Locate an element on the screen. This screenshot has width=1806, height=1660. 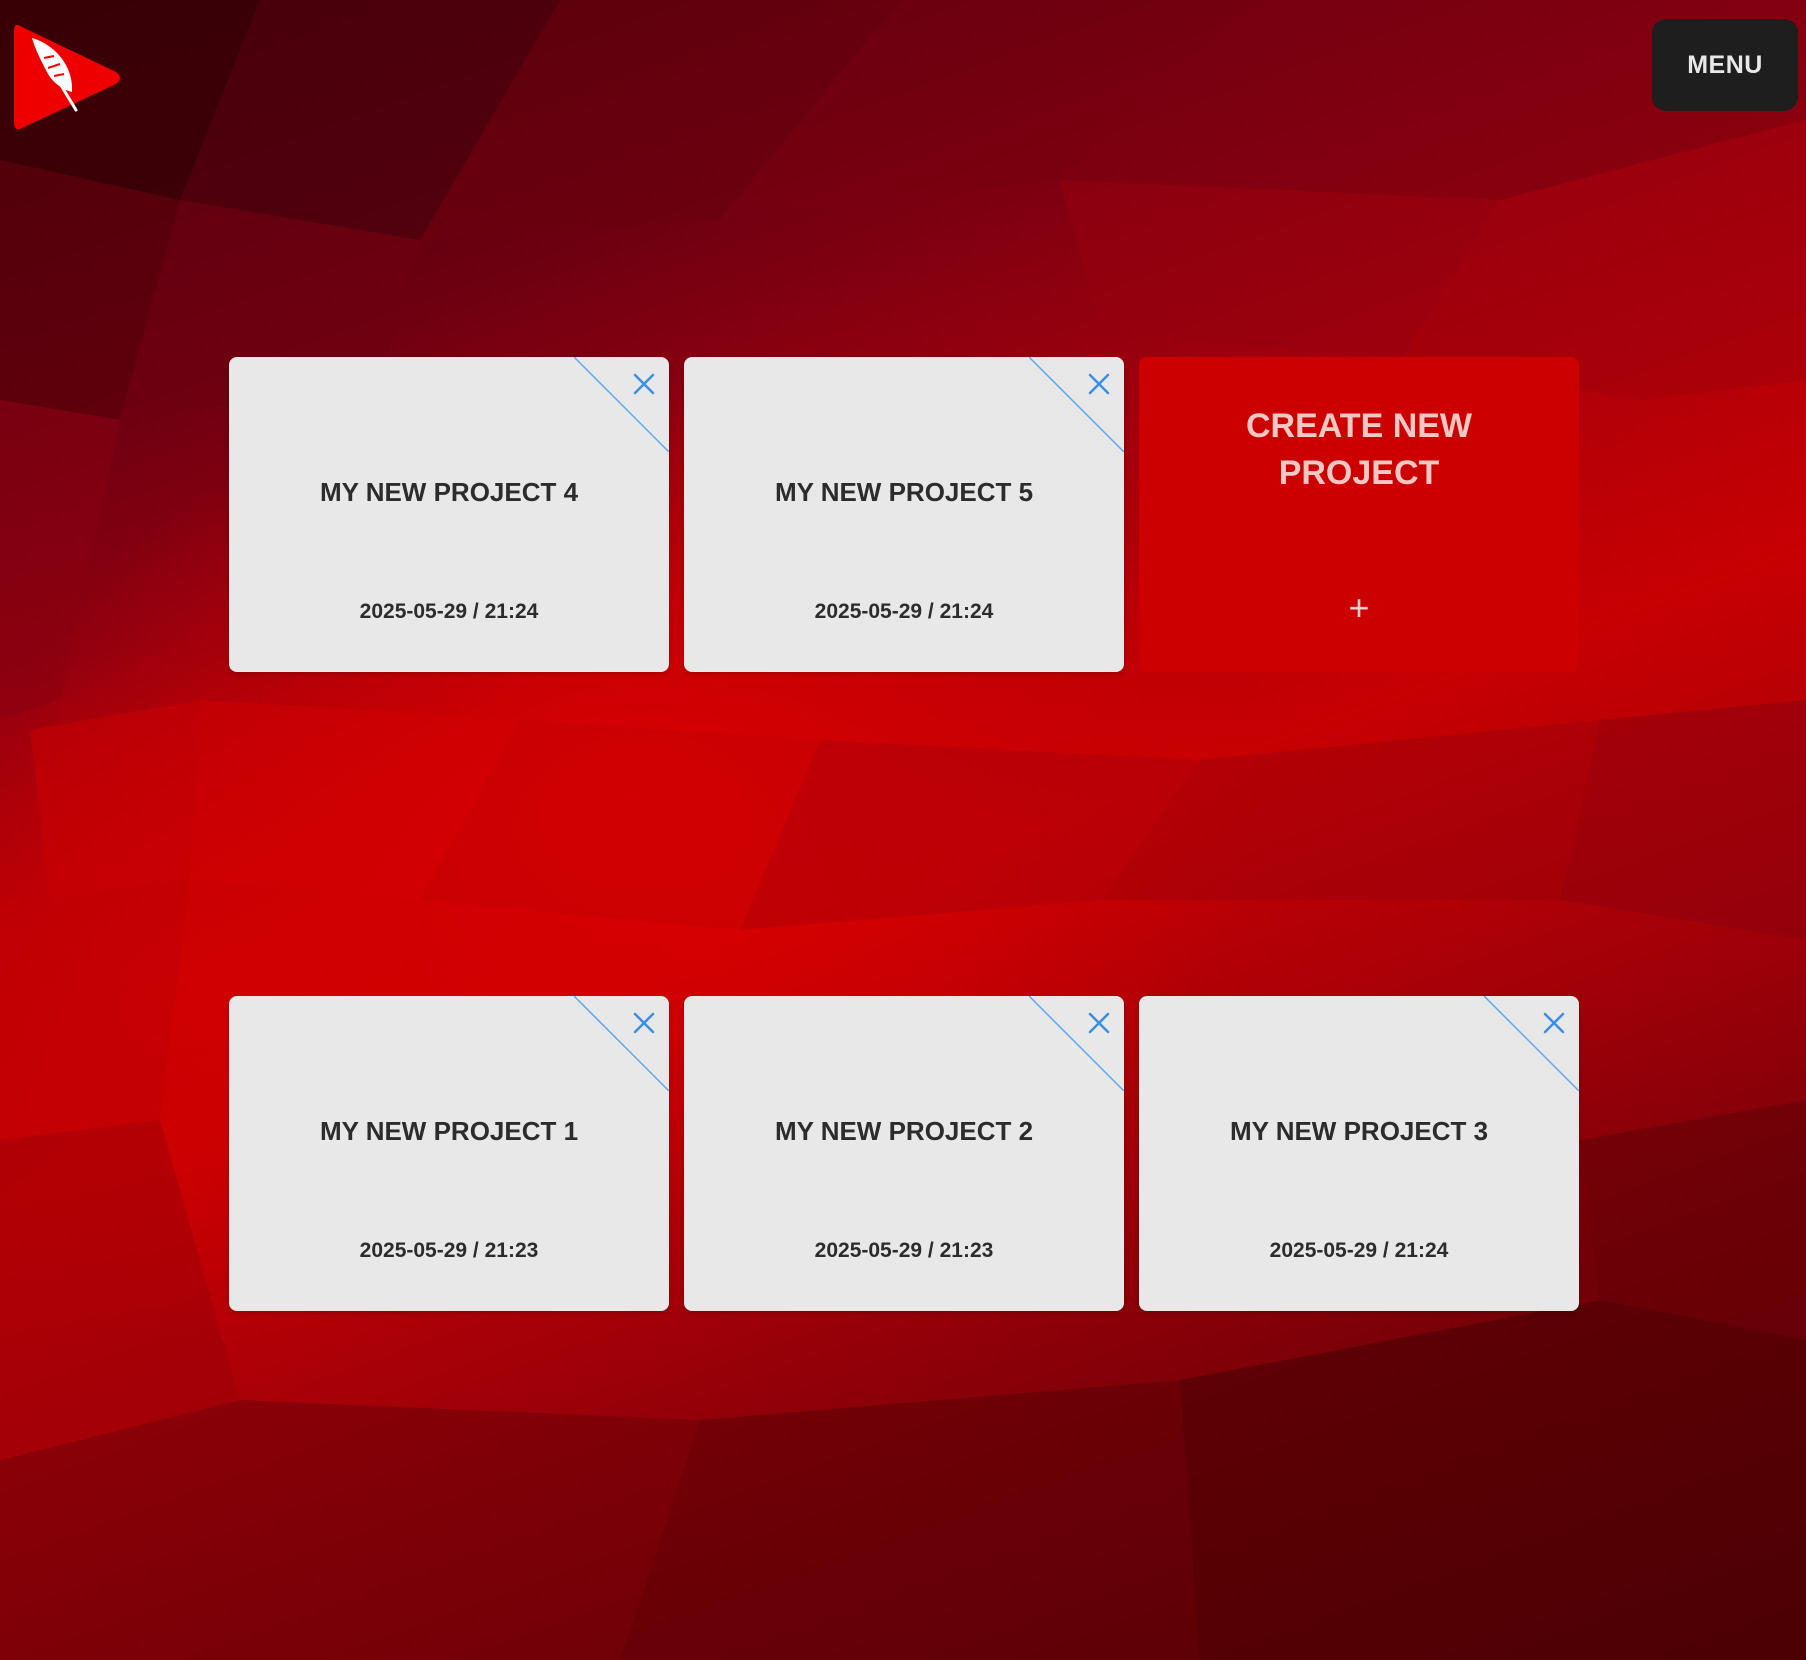
app-logo is located at coordinates (69, 77).